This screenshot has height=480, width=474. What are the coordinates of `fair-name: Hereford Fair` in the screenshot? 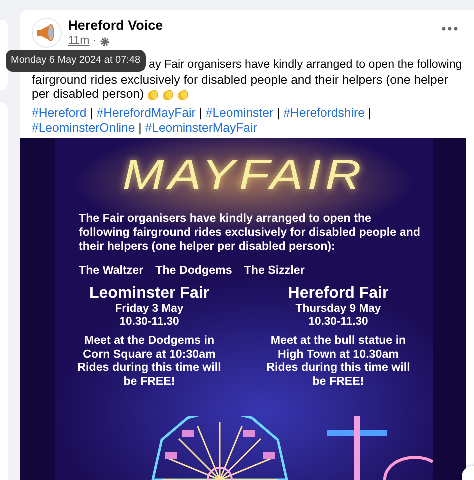 It's located at (338, 294).